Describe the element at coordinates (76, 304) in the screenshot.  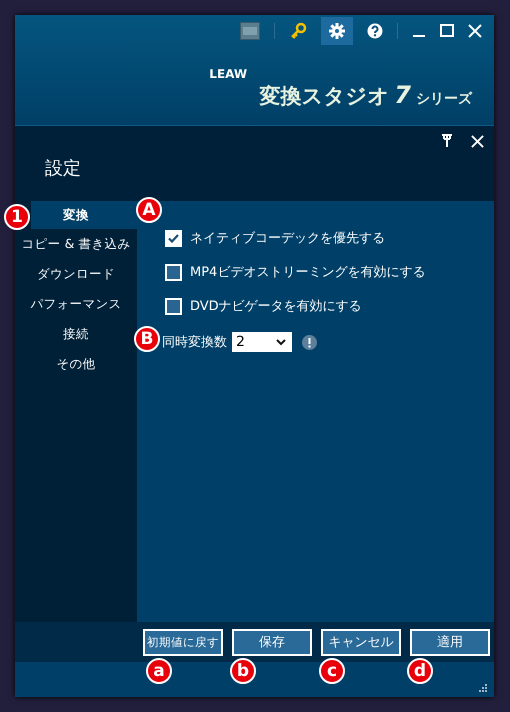
I see `sidebar-item: パフォーマンス` at that location.